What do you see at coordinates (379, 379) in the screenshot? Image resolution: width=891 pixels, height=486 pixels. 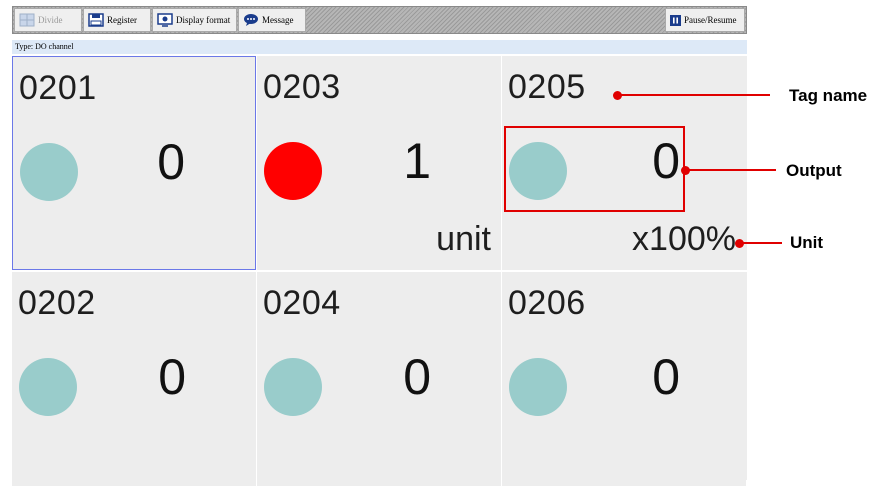 I see `tag-cell-0204: 0204 0` at bounding box center [379, 379].